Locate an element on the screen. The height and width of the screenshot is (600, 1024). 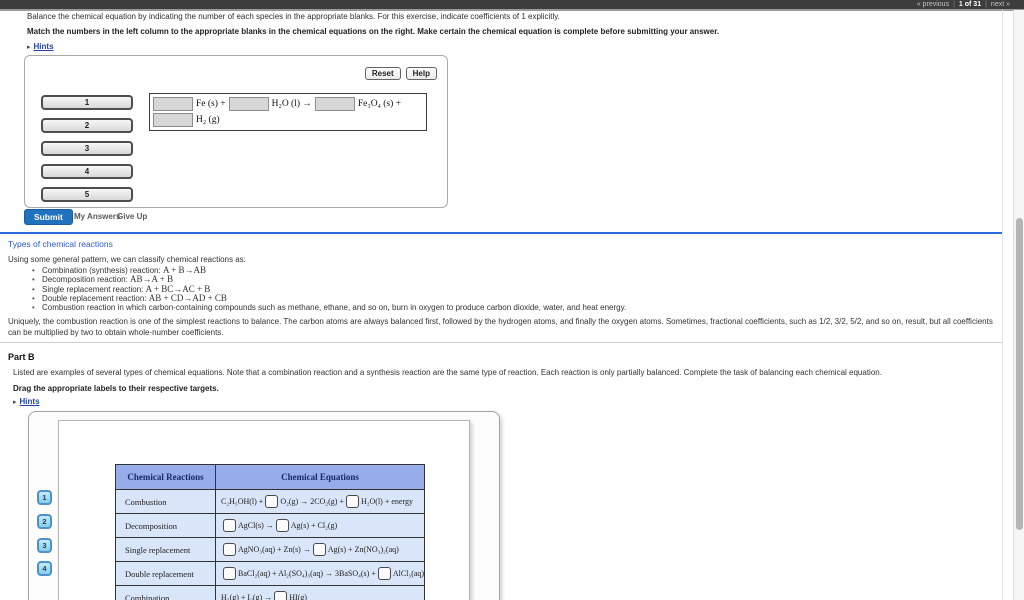
table-row-combination: Combination H₂(g) + I₂(g) → HI(g) is located at coordinates (270, 592).